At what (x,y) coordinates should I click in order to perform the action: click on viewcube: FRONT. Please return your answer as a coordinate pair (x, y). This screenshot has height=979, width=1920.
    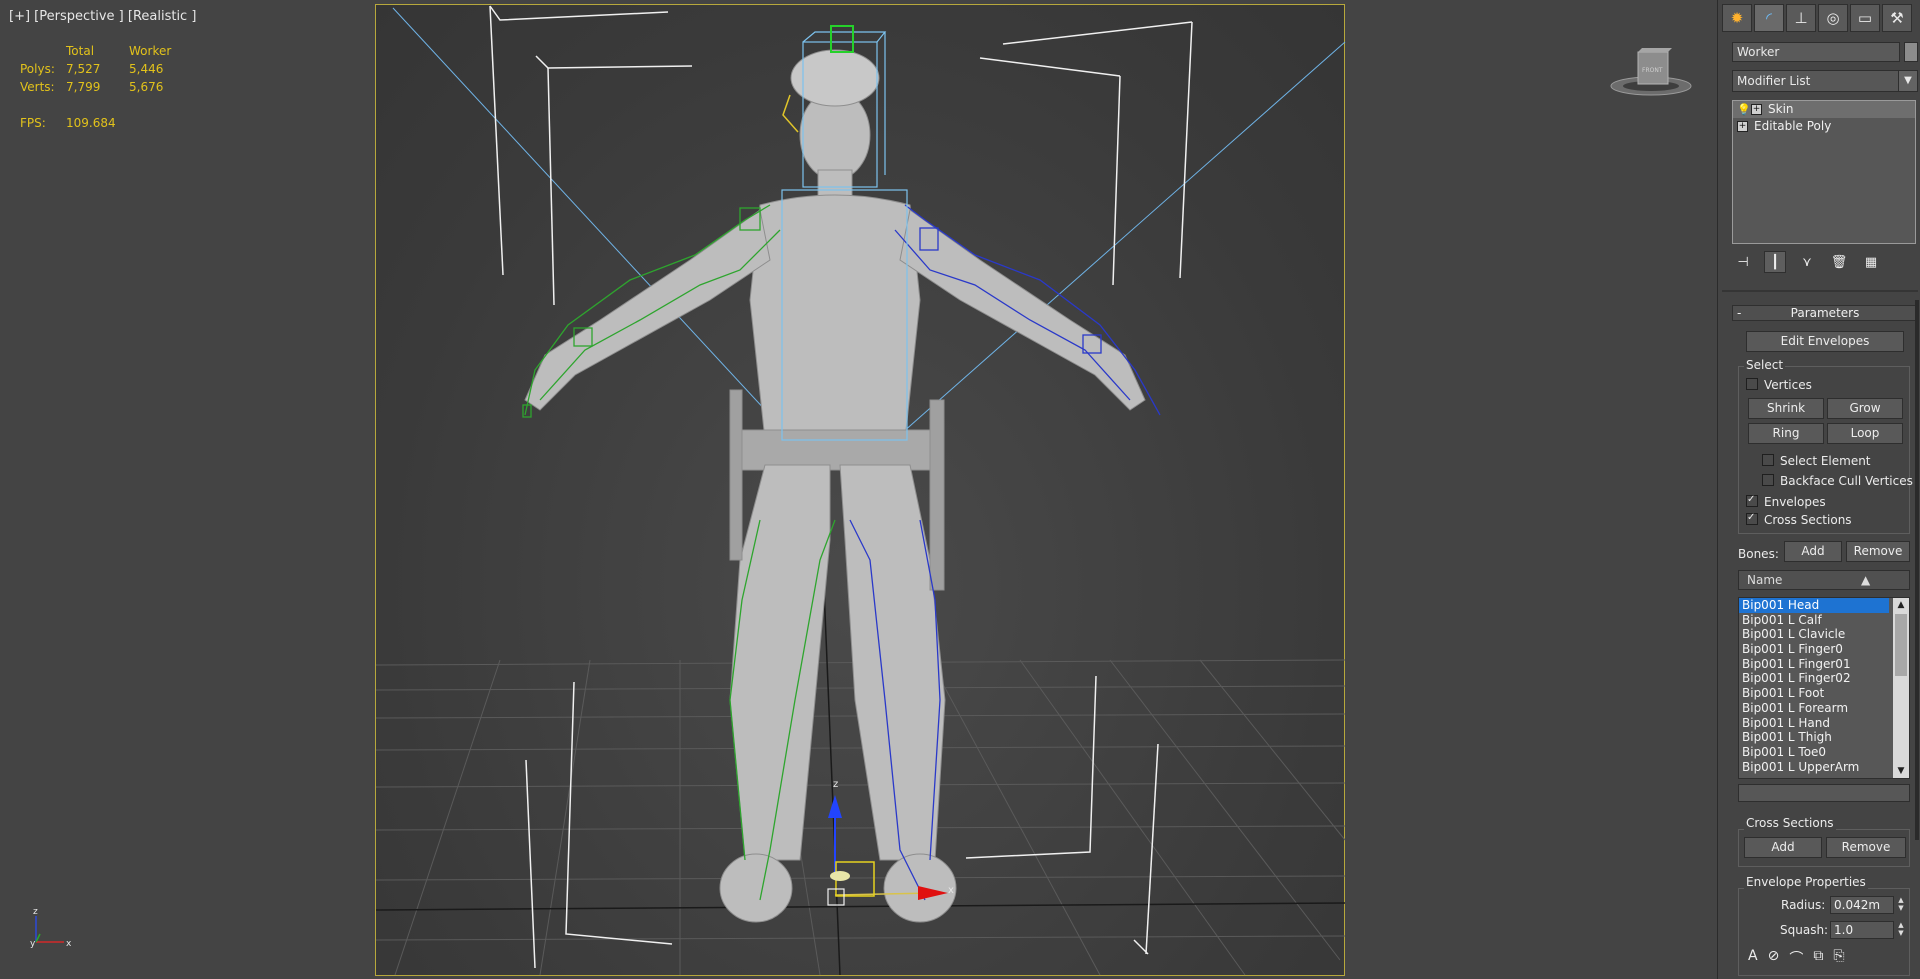
    Looking at the image, I should click on (1651, 72).